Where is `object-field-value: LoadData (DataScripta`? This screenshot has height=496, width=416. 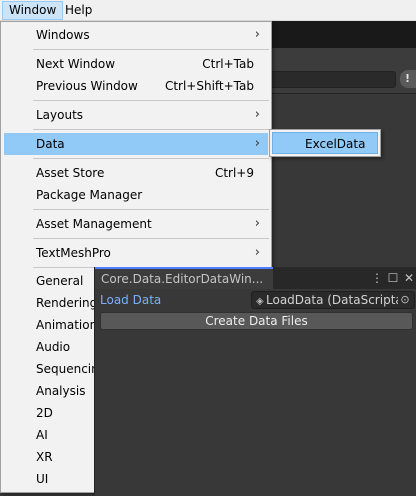
object-field-value: LoadData (DataScripta is located at coordinates (334, 300).